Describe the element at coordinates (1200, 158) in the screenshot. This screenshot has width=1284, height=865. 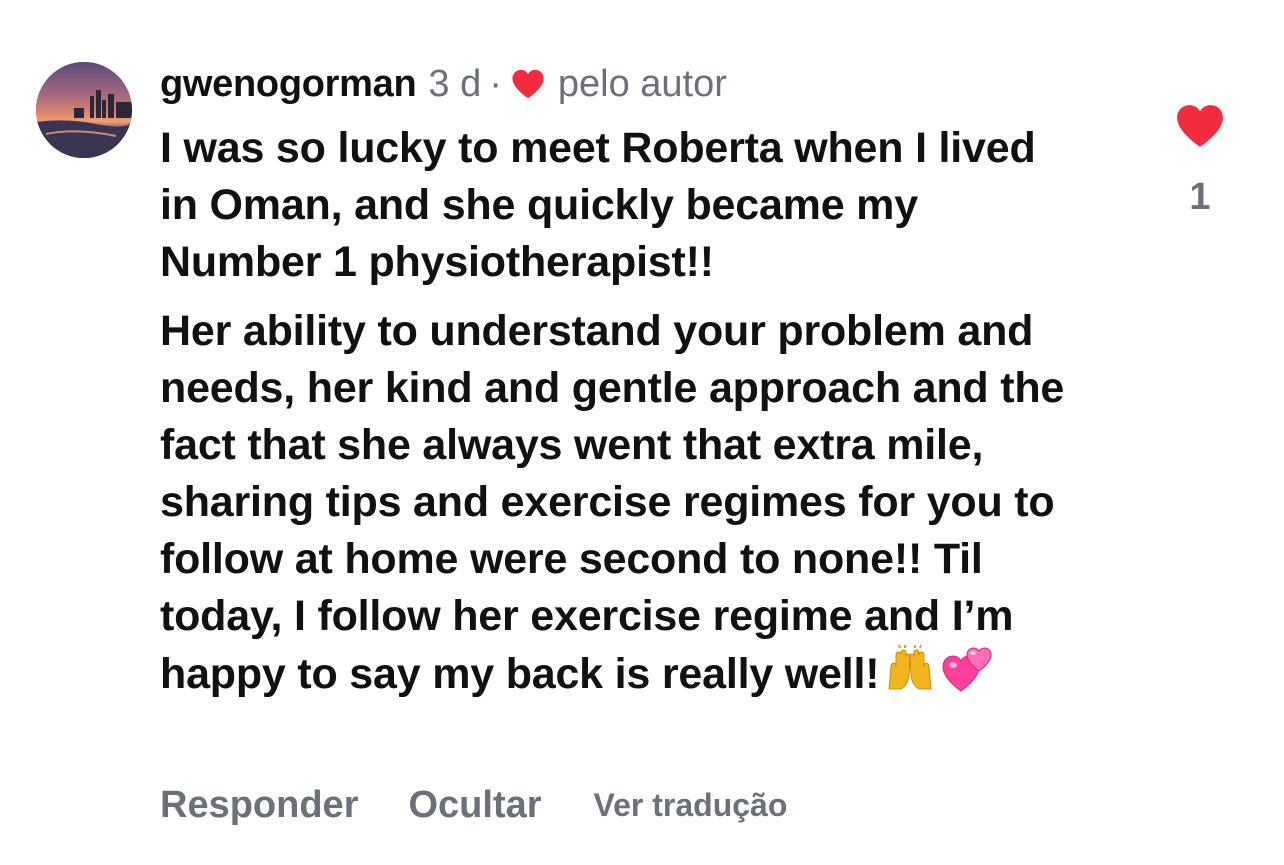
I see `like-column: 1` at that location.